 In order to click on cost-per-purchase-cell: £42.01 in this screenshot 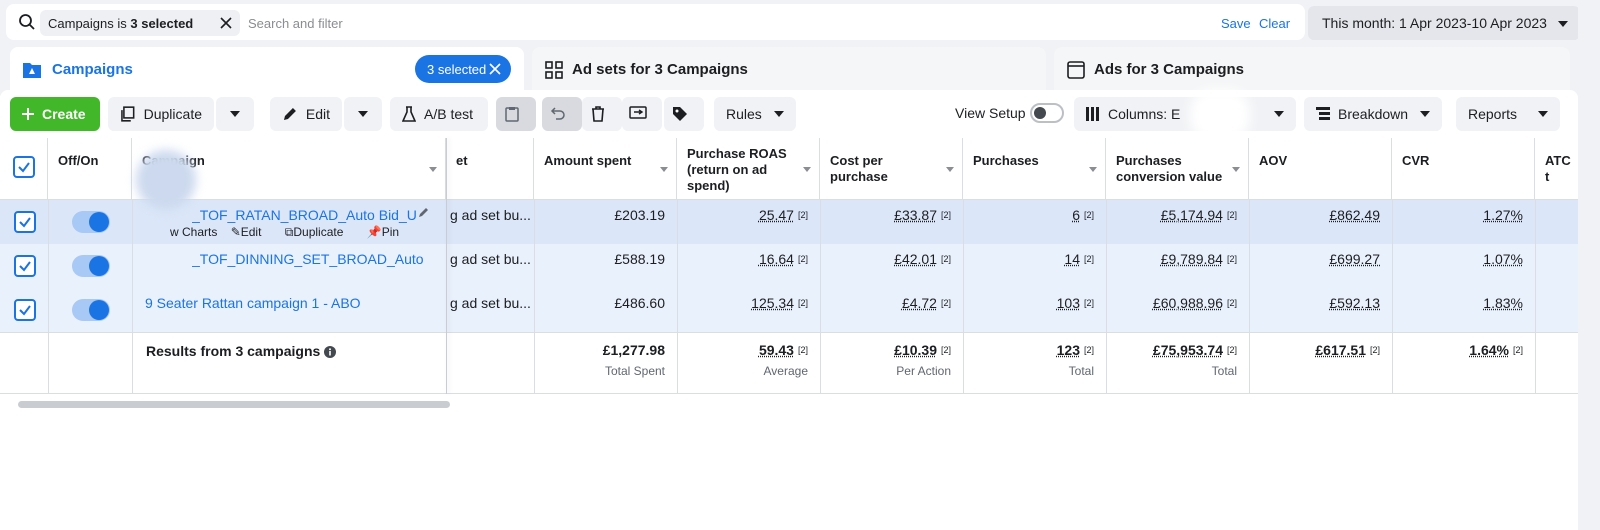, I will do `click(915, 259)`.